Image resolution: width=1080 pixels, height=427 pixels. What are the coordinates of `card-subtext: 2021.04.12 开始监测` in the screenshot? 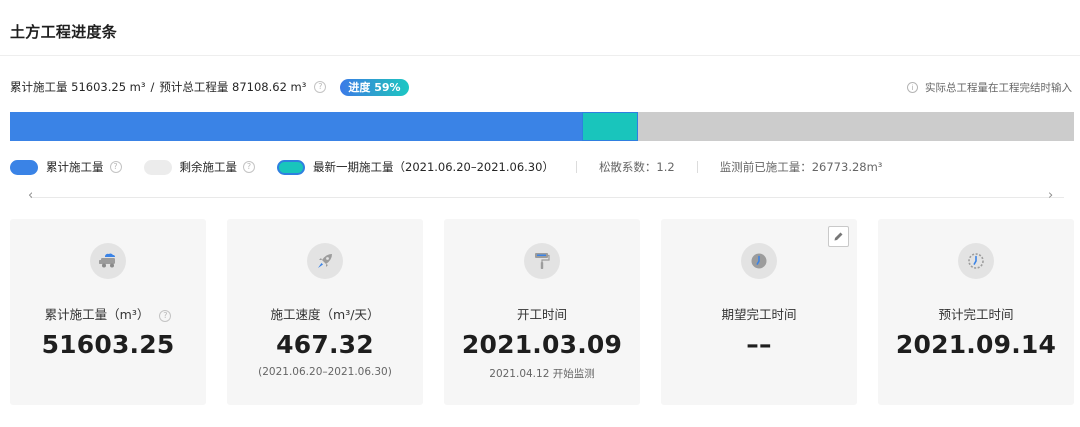 It's located at (542, 374).